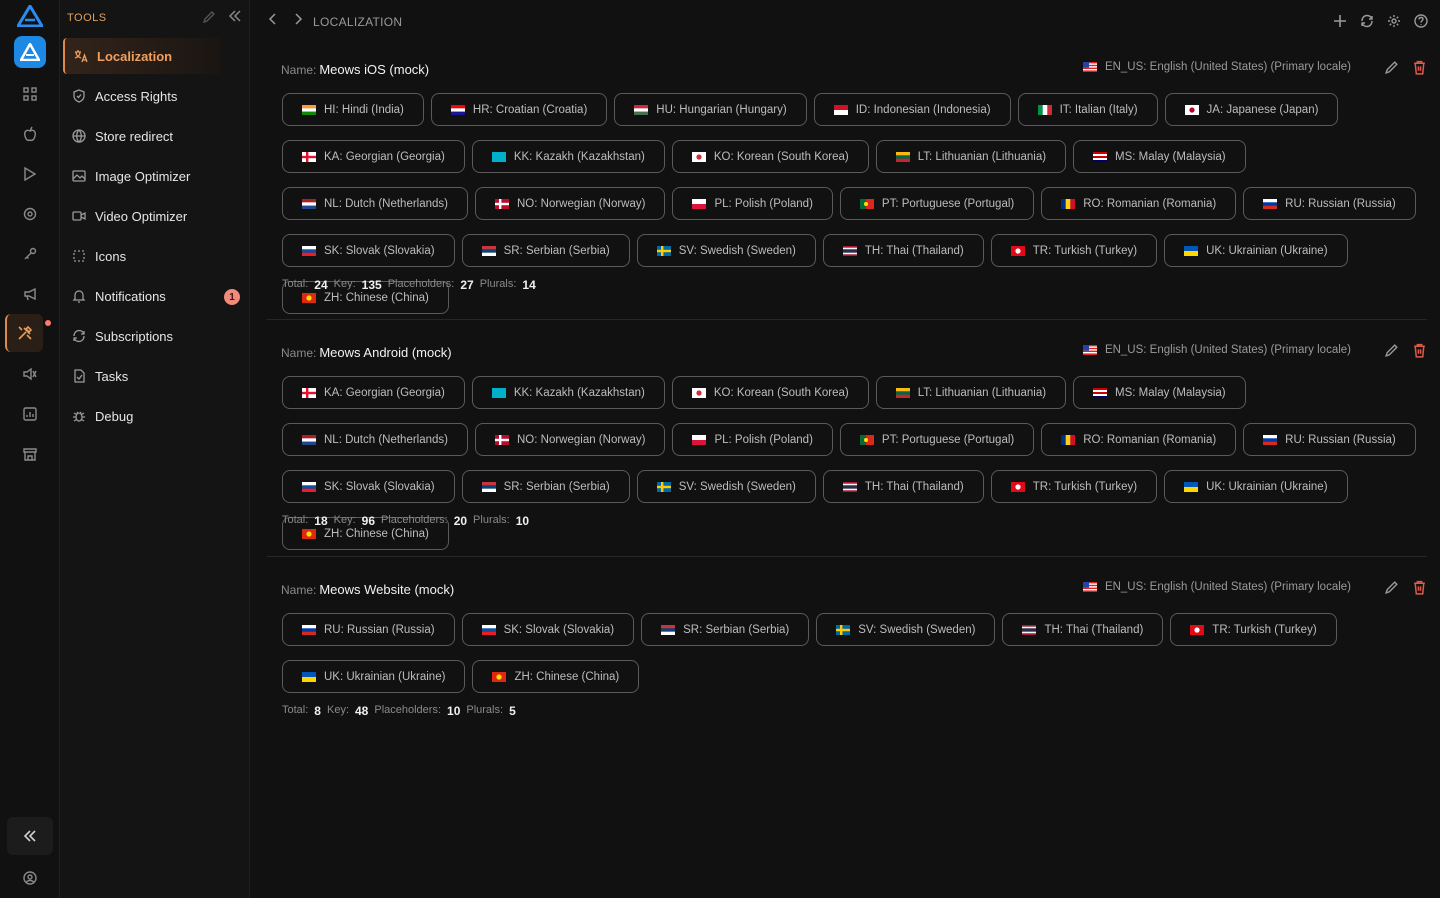 The height and width of the screenshot is (898, 1440). I want to click on sidebar-item-subscriptions: Subscriptions, so click(142, 336).